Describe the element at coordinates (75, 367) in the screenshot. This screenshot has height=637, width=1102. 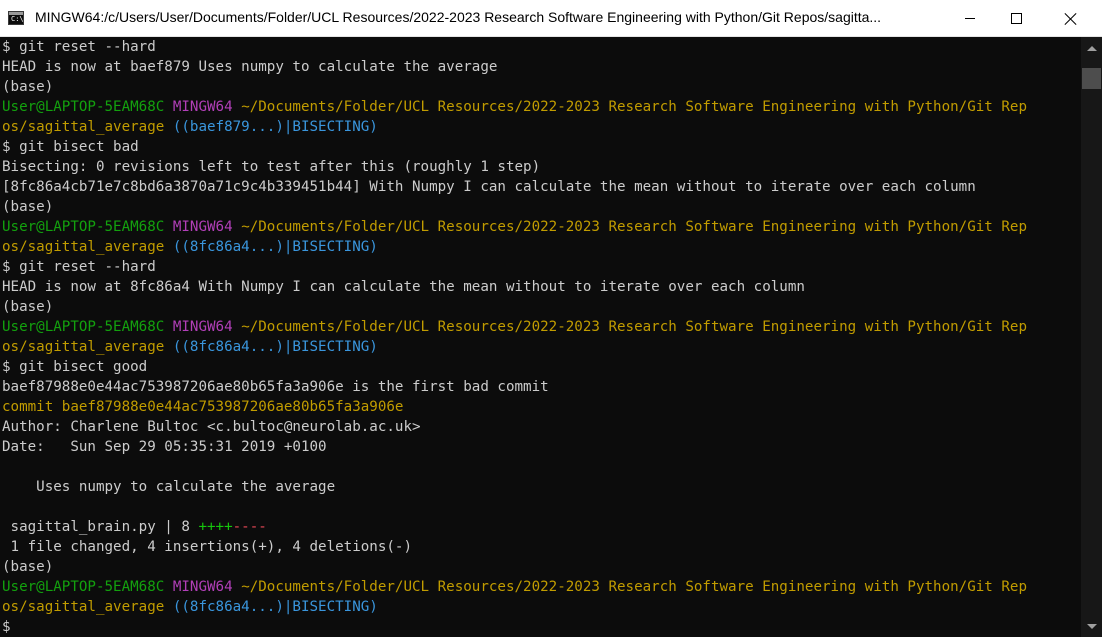
I see `terminal-text-segment: $ git bisect good` at that location.